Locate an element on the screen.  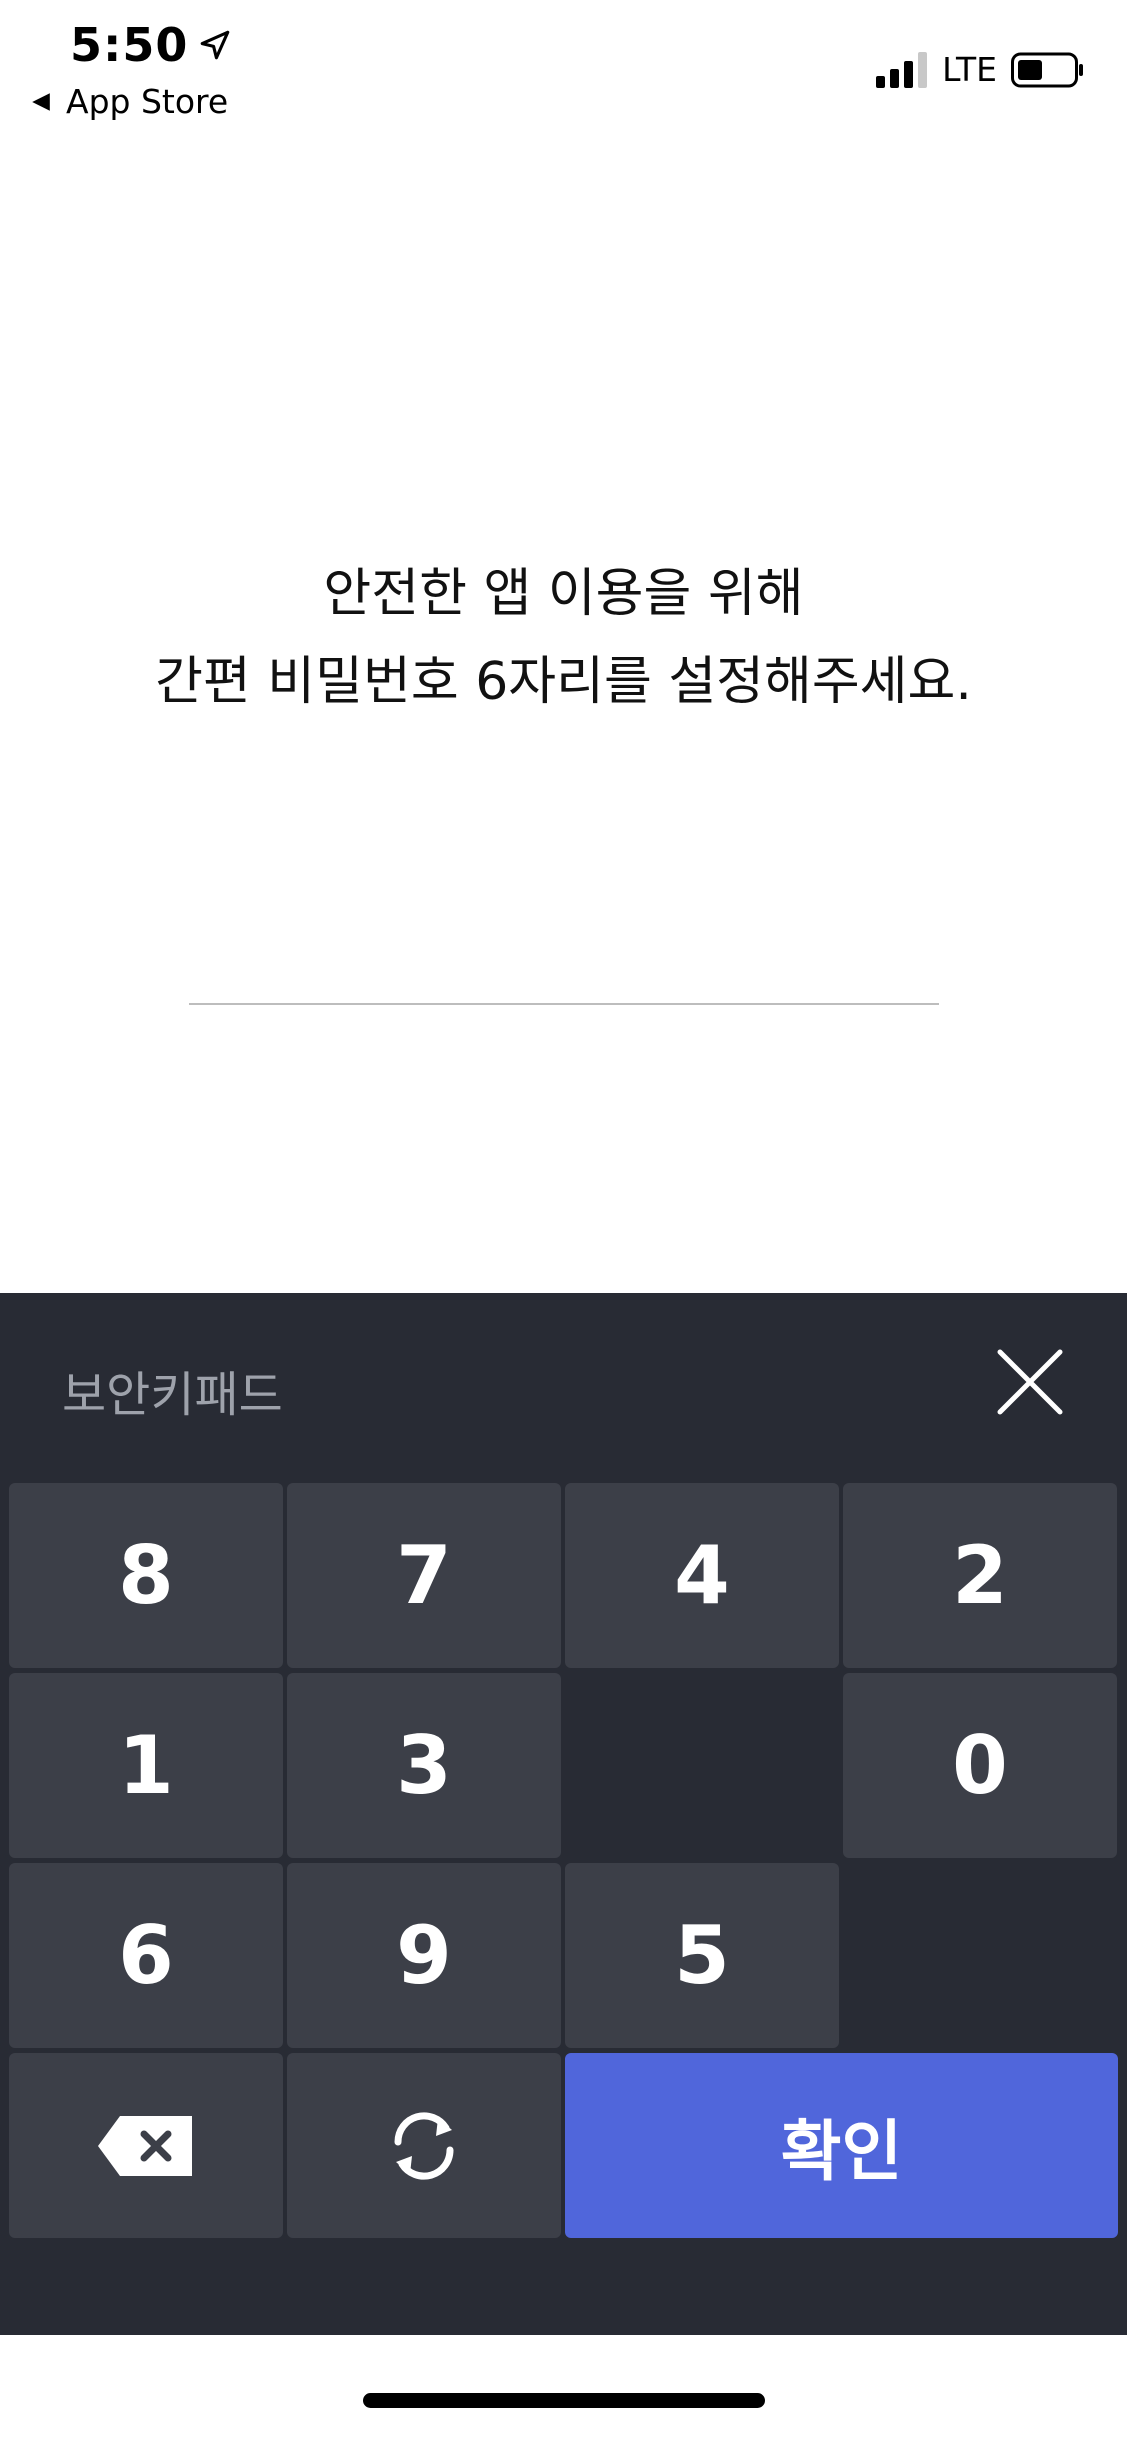
signal-bars-icon is located at coordinates (902, 69).